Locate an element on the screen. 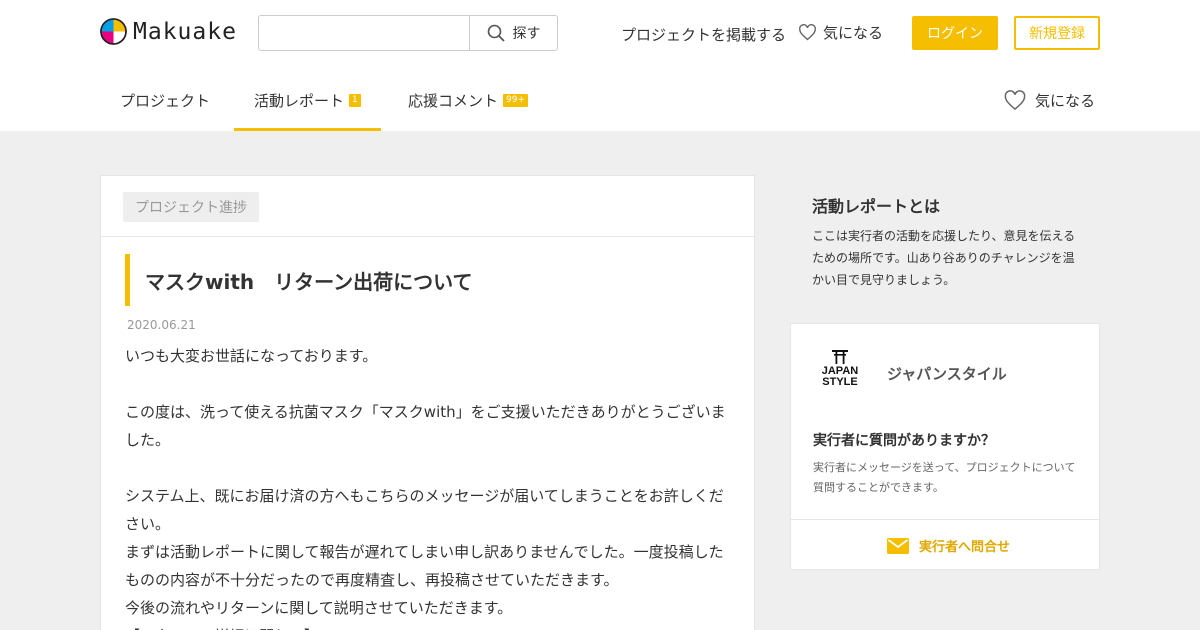  activity-report-count-badge: 1 is located at coordinates (355, 100).